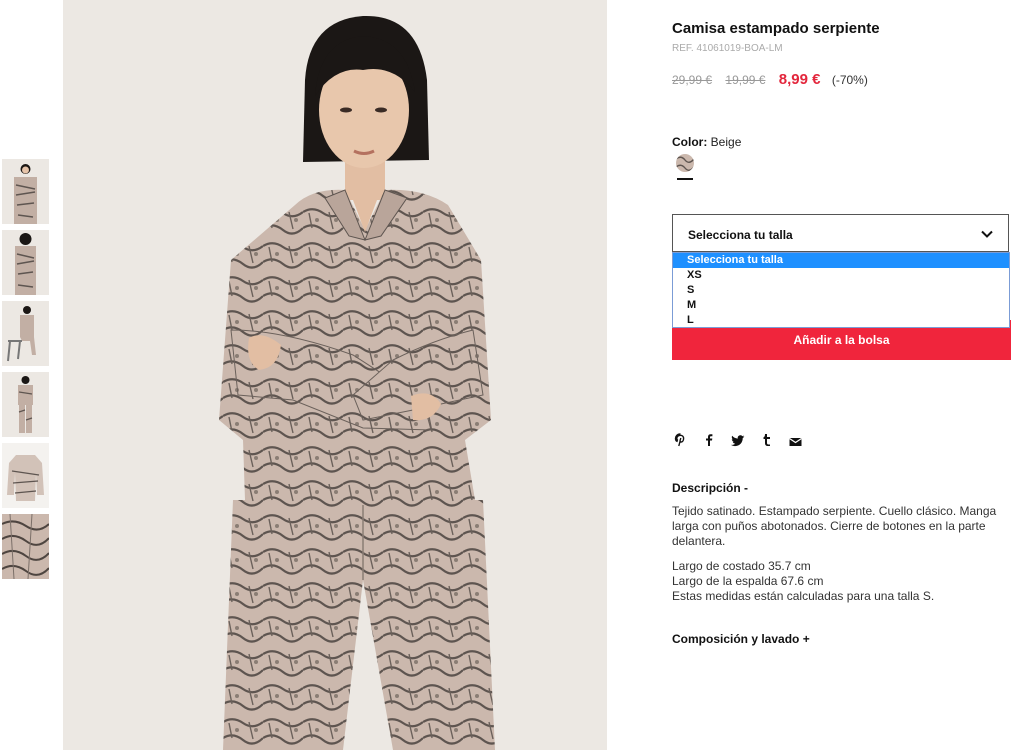 This screenshot has height=750, width=1017. I want to click on thumbnail-flat-lay, so click(25, 475).